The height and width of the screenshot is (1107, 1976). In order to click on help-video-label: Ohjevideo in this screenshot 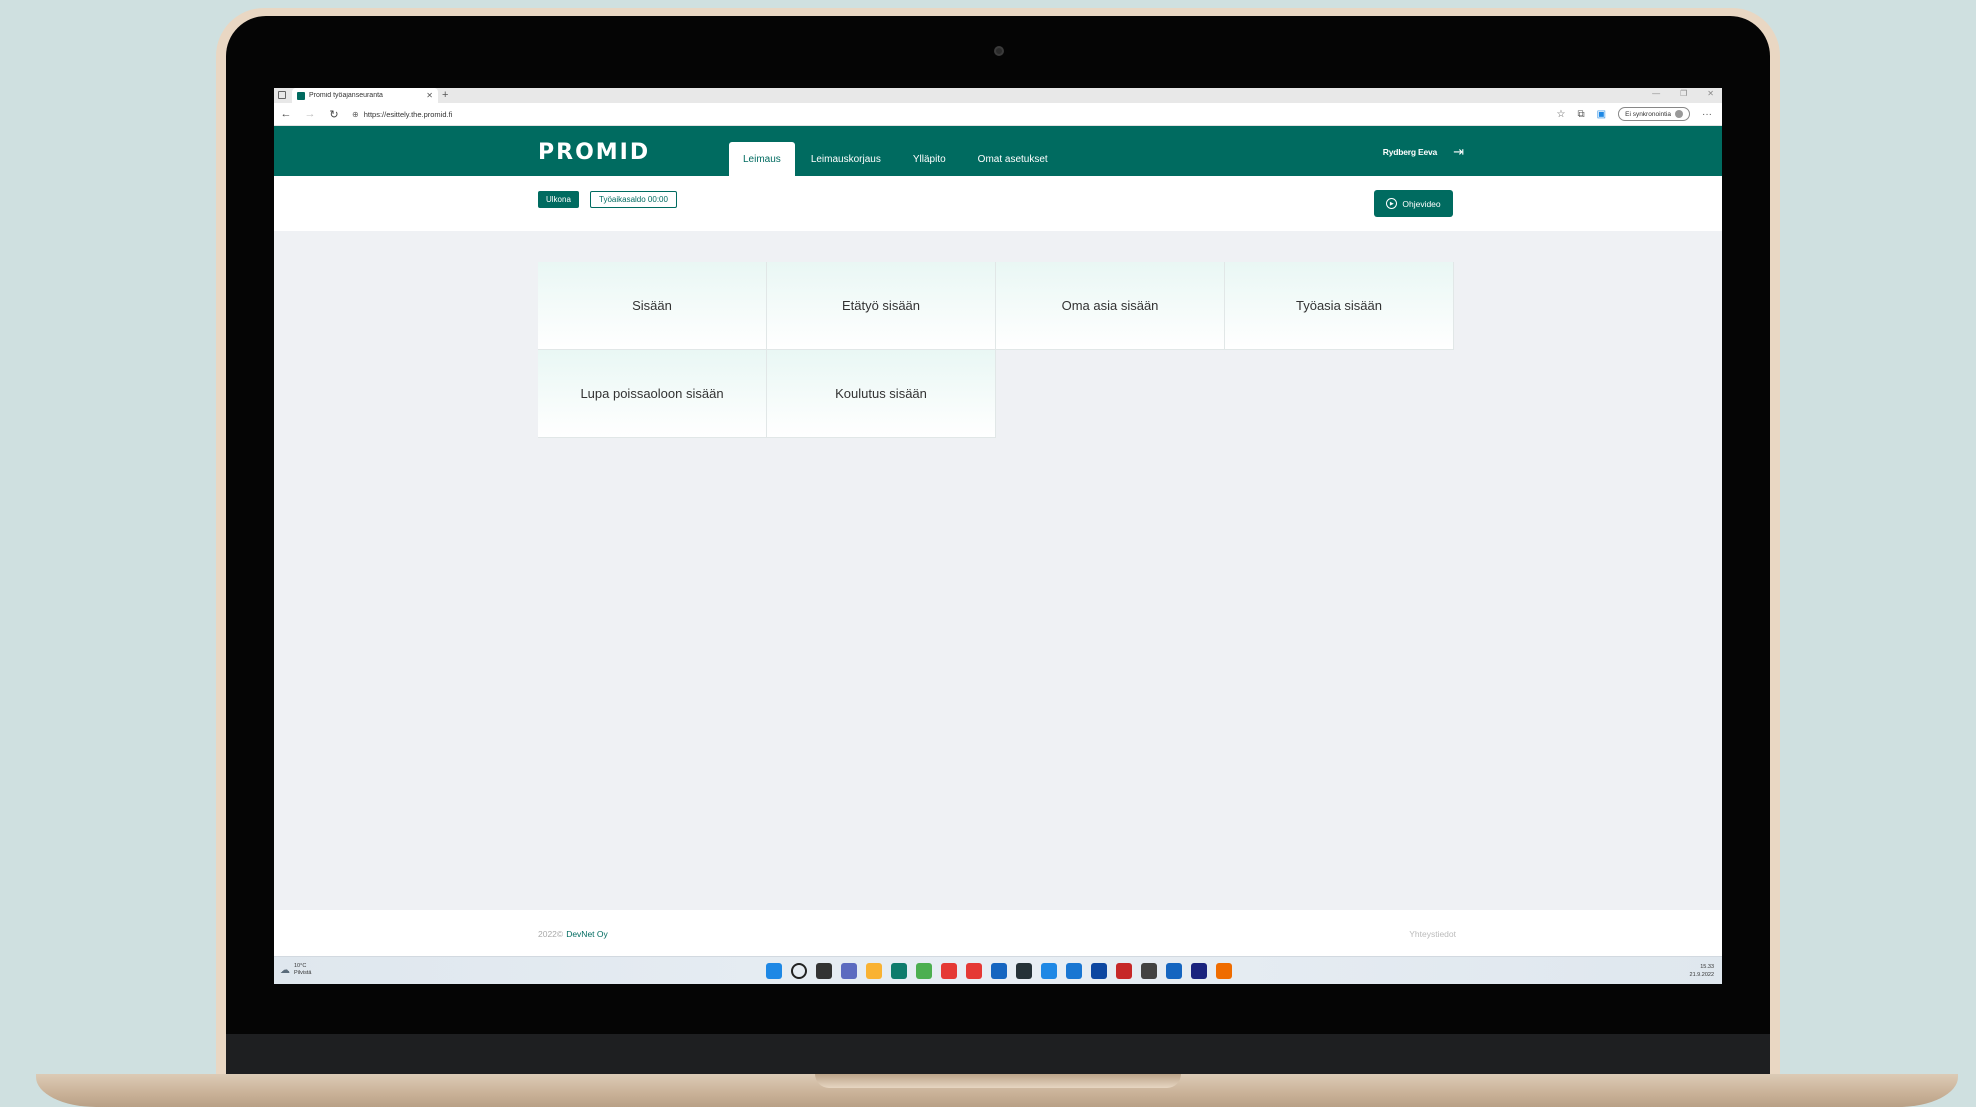, I will do `click(1421, 203)`.